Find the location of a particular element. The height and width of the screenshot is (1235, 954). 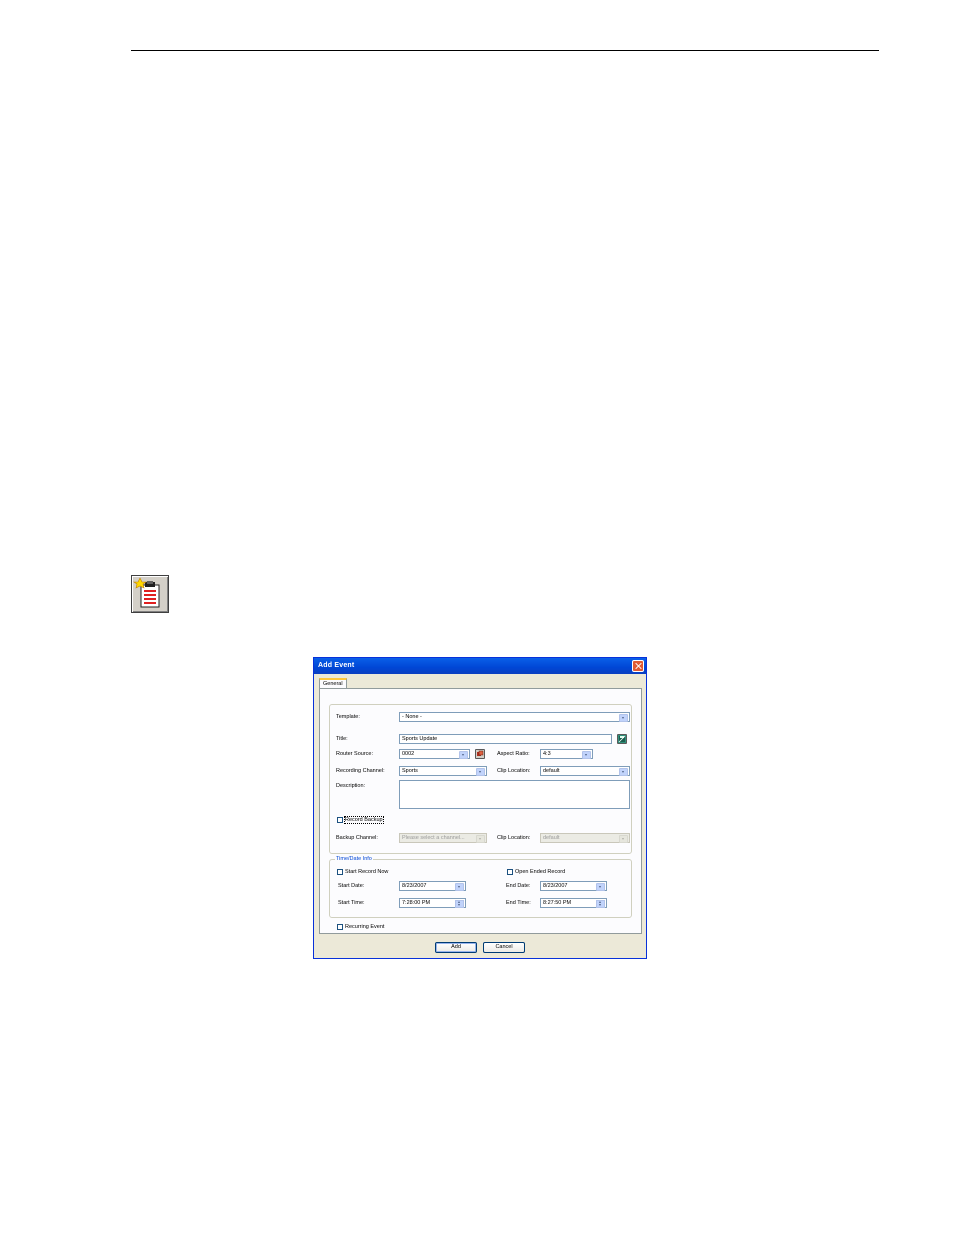

add-event-toolbar-icon is located at coordinates (150, 594).